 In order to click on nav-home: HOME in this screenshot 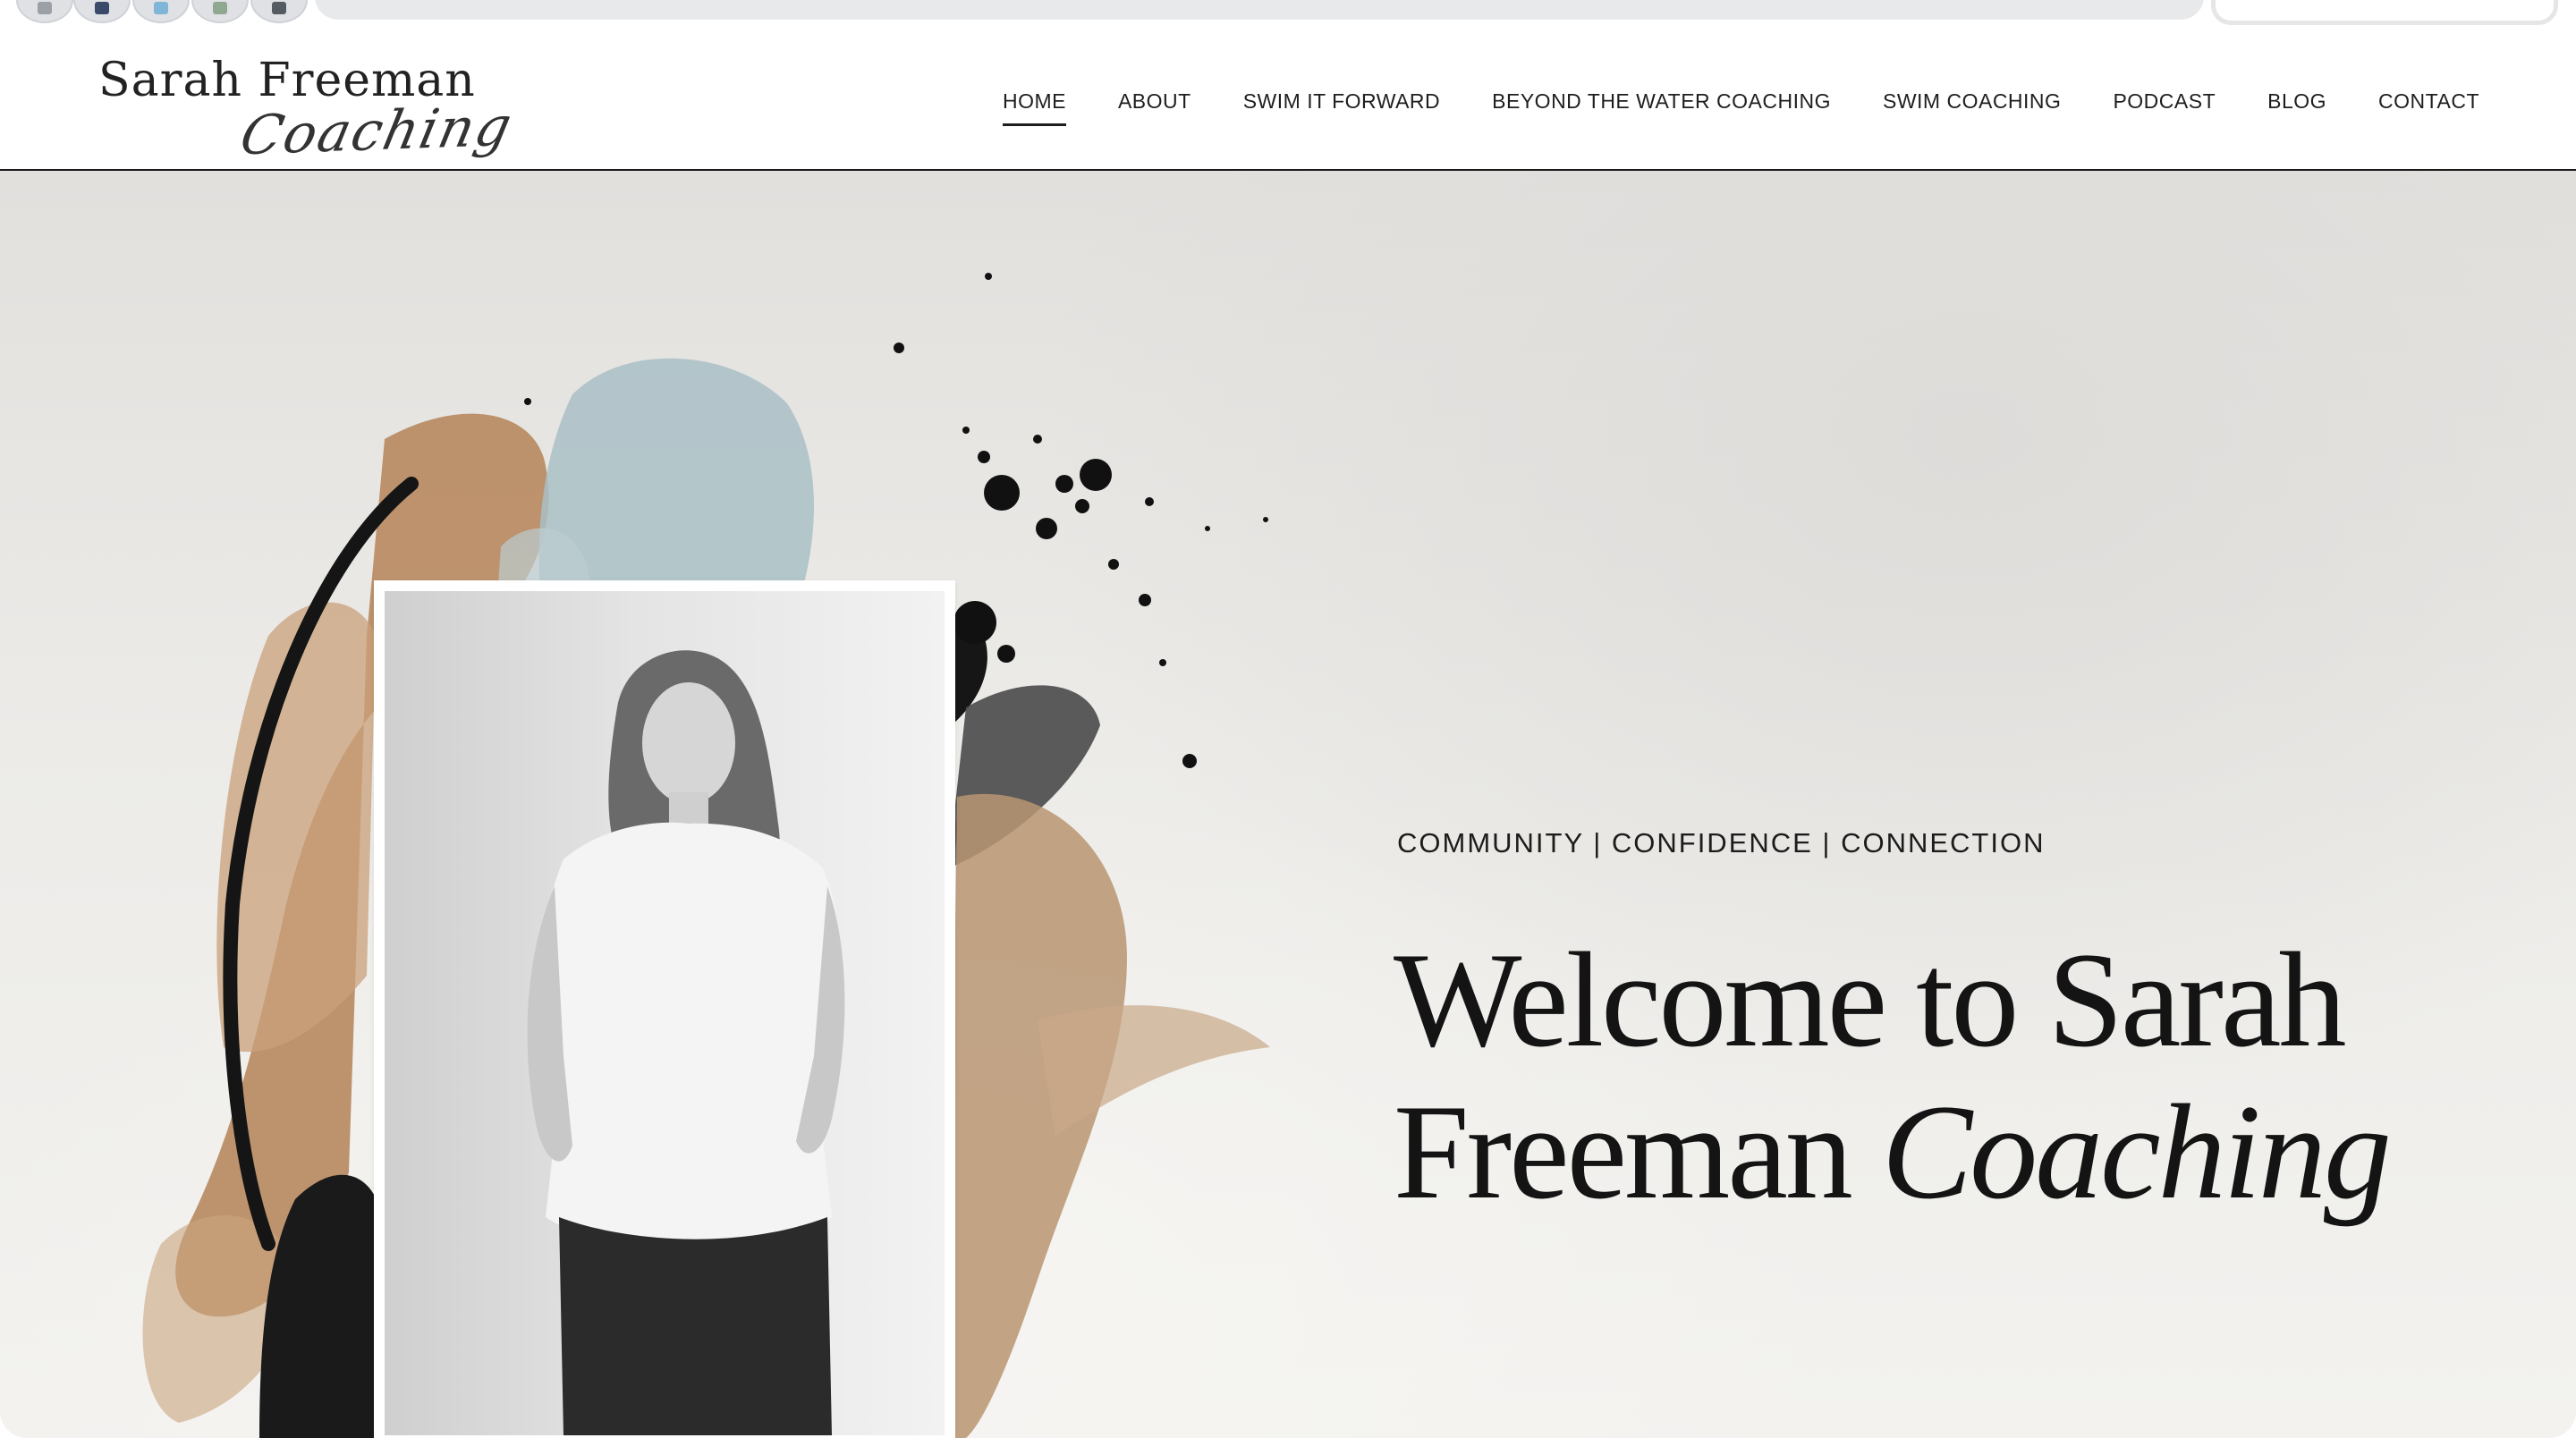, I will do `click(1034, 107)`.